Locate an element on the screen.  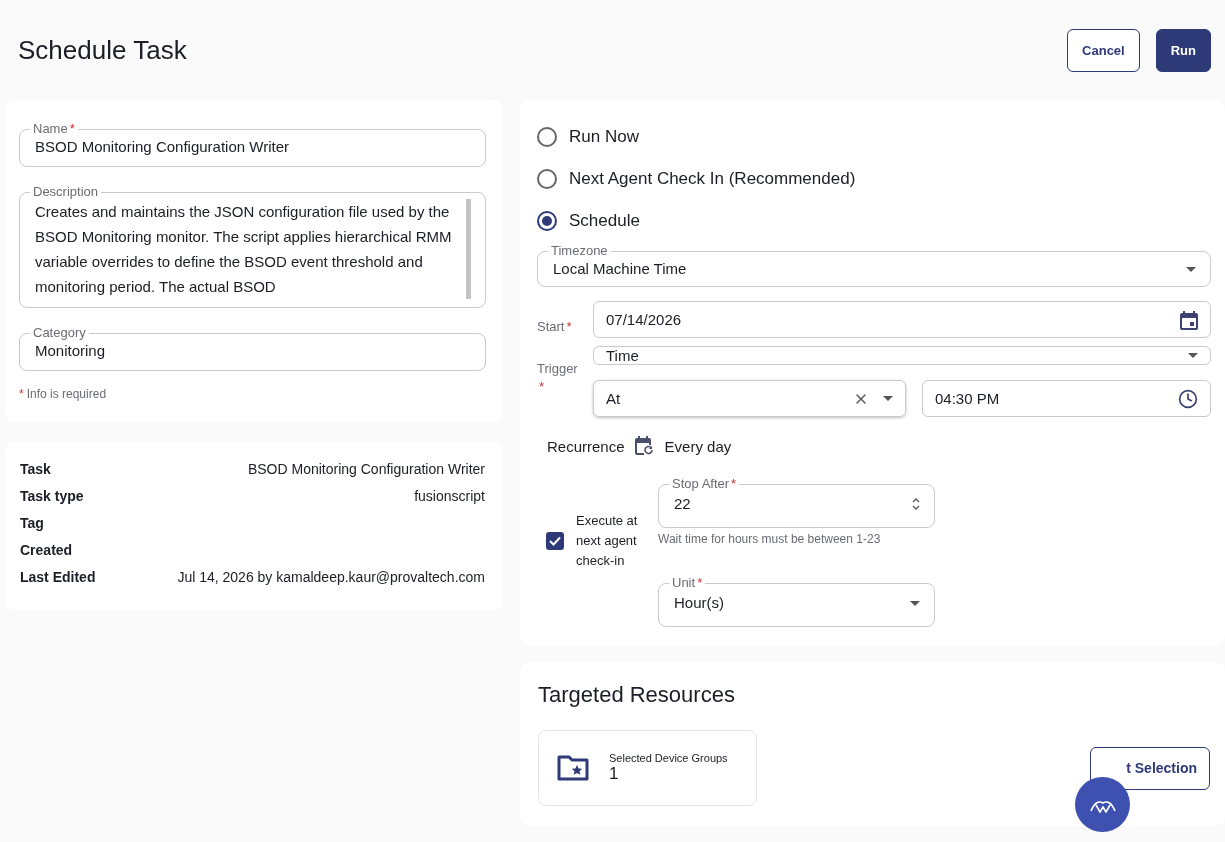
field-value: 07/14/2026 is located at coordinates (644, 319).